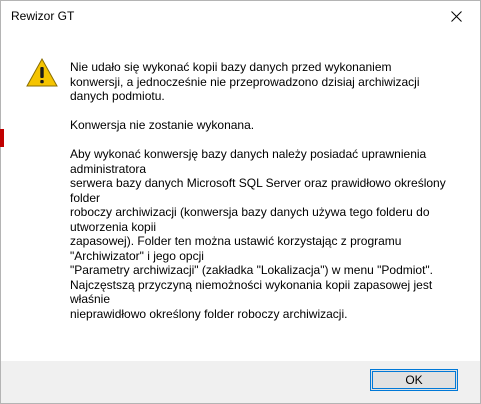 Image resolution: width=481 pixels, height=404 pixels. What do you see at coordinates (2, 138) in the screenshot?
I see `background-window-edge` at bounding box center [2, 138].